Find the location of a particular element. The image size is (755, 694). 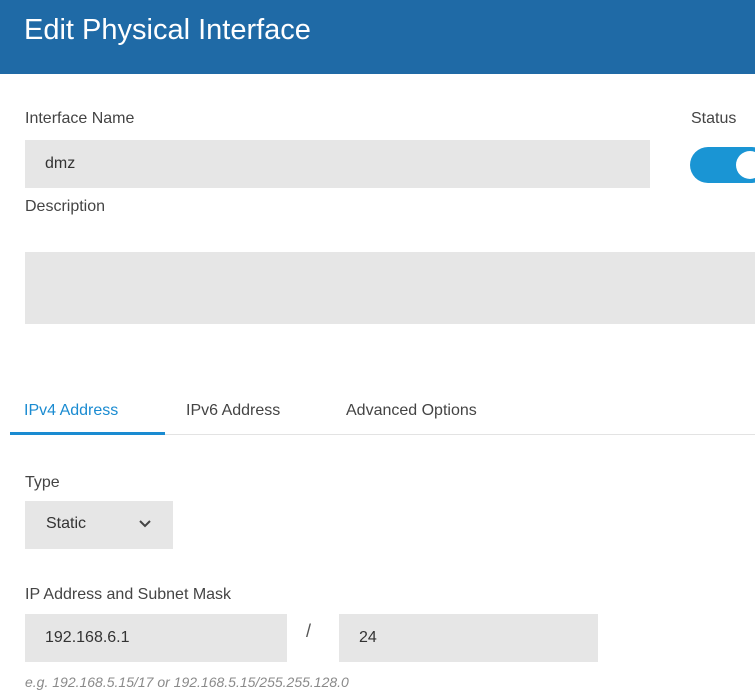

ip-address-input is located at coordinates (156, 638).